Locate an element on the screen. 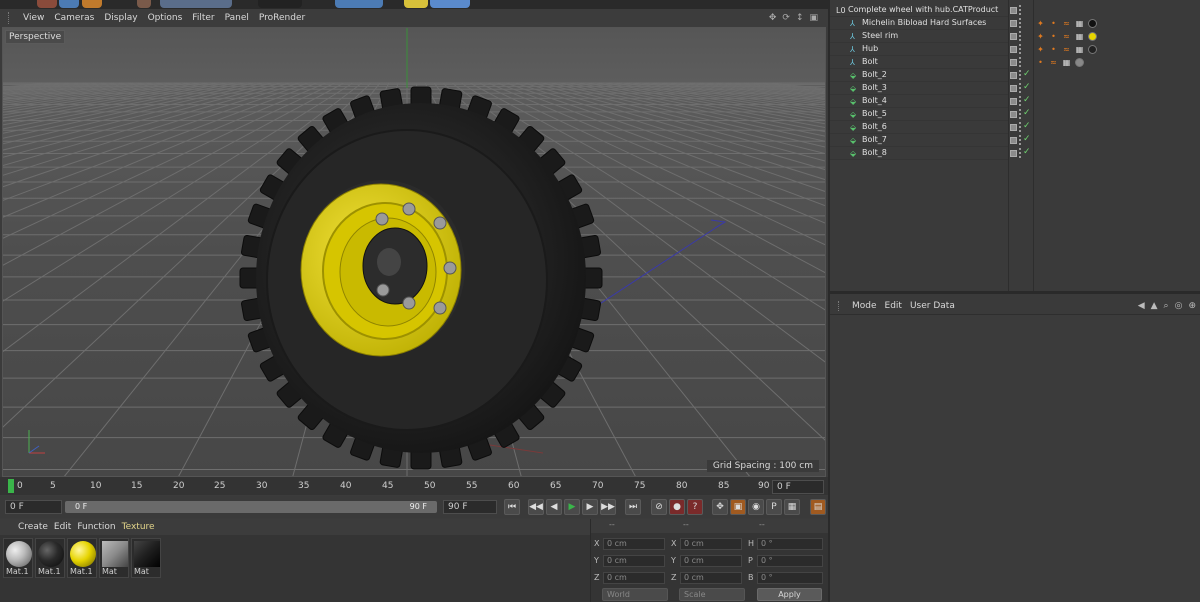  move-view-icon: ✥ is located at coordinates (773, 18).